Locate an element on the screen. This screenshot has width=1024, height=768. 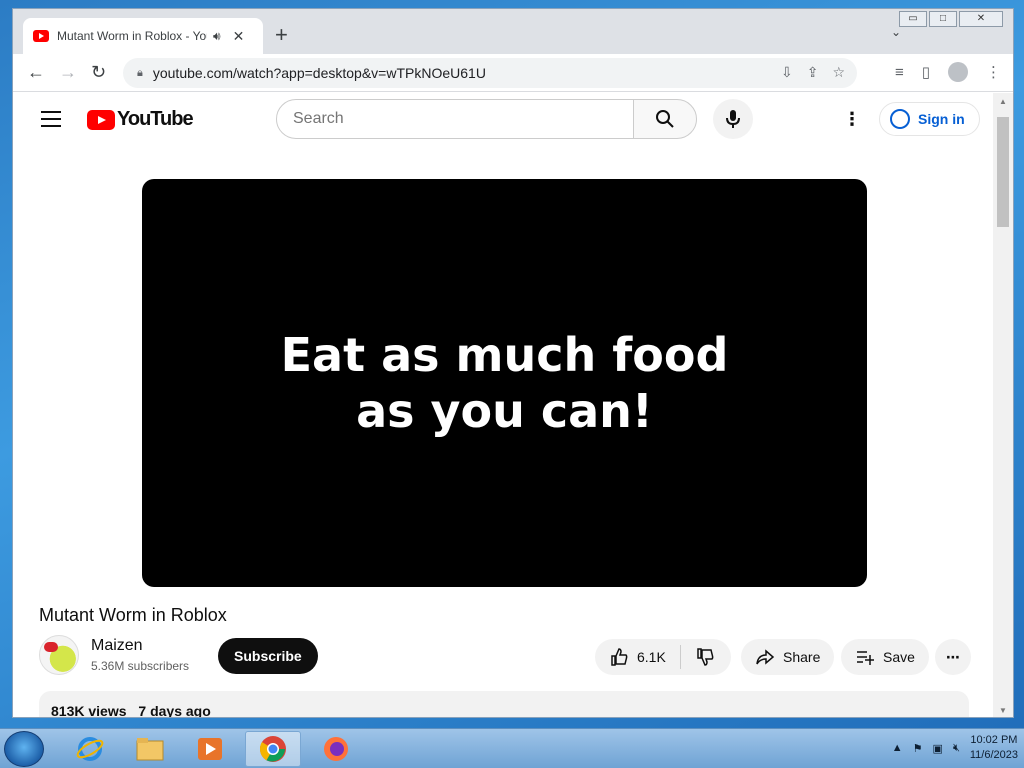
omnibox-actions: ⇩ ⇪ ☆ is located at coordinates (813, 72).